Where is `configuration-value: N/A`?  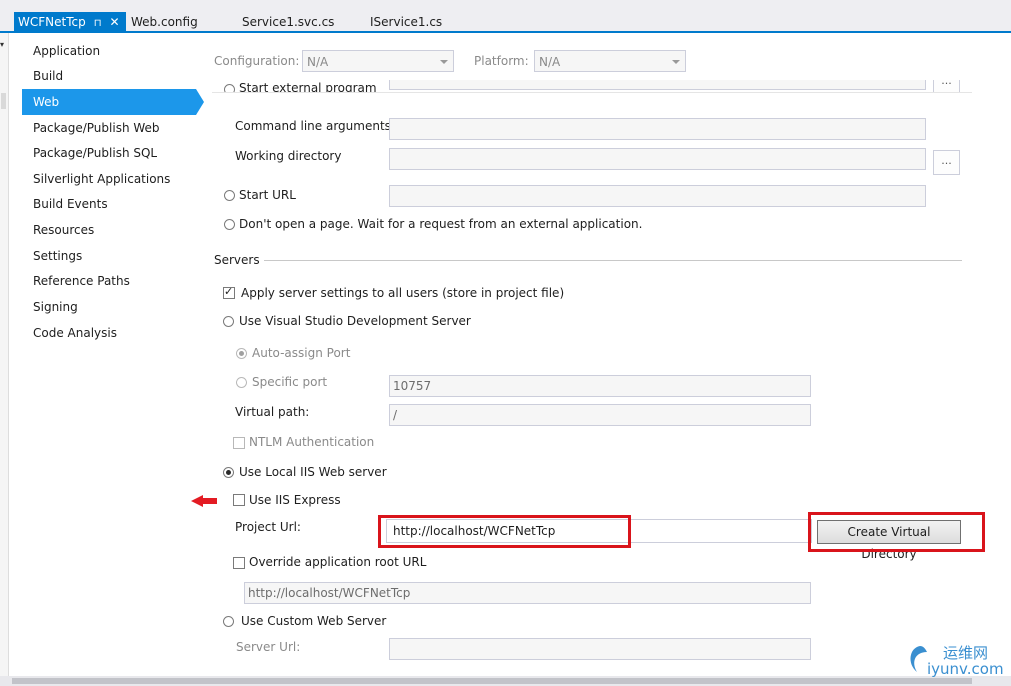 configuration-value: N/A is located at coordinates (318, 62).